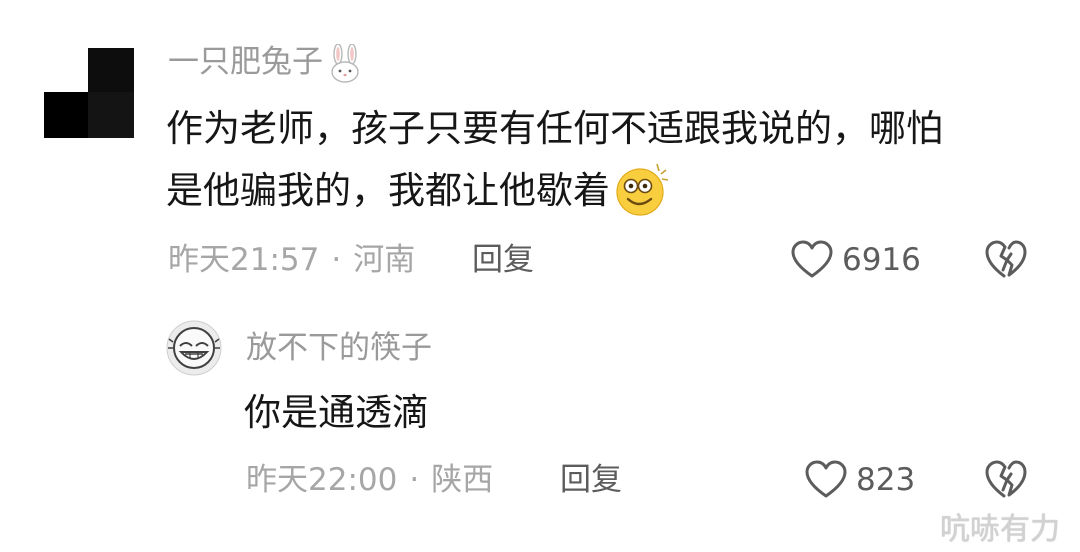 The width and height of the screenshot is (1080, 552). What do you see at coordinates (194, 348) in the screenshot?
I see `avatar` at bounding box center [194, 348].